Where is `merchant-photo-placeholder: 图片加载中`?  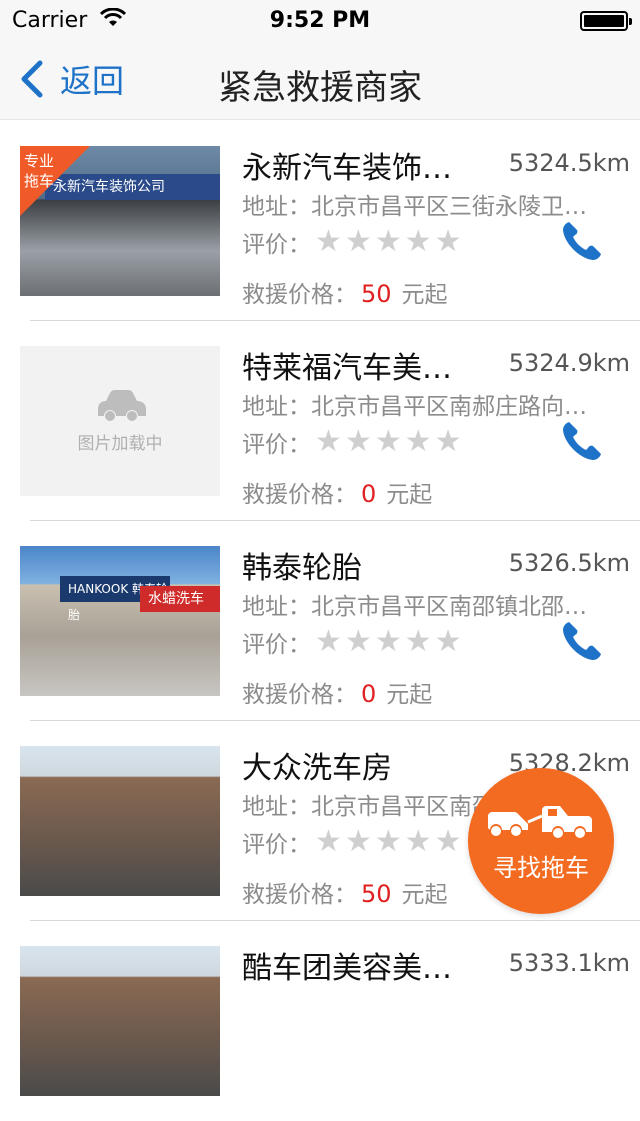
merchant-photo-placeholder: 图片加载中 is located at coordinates (120, 421).